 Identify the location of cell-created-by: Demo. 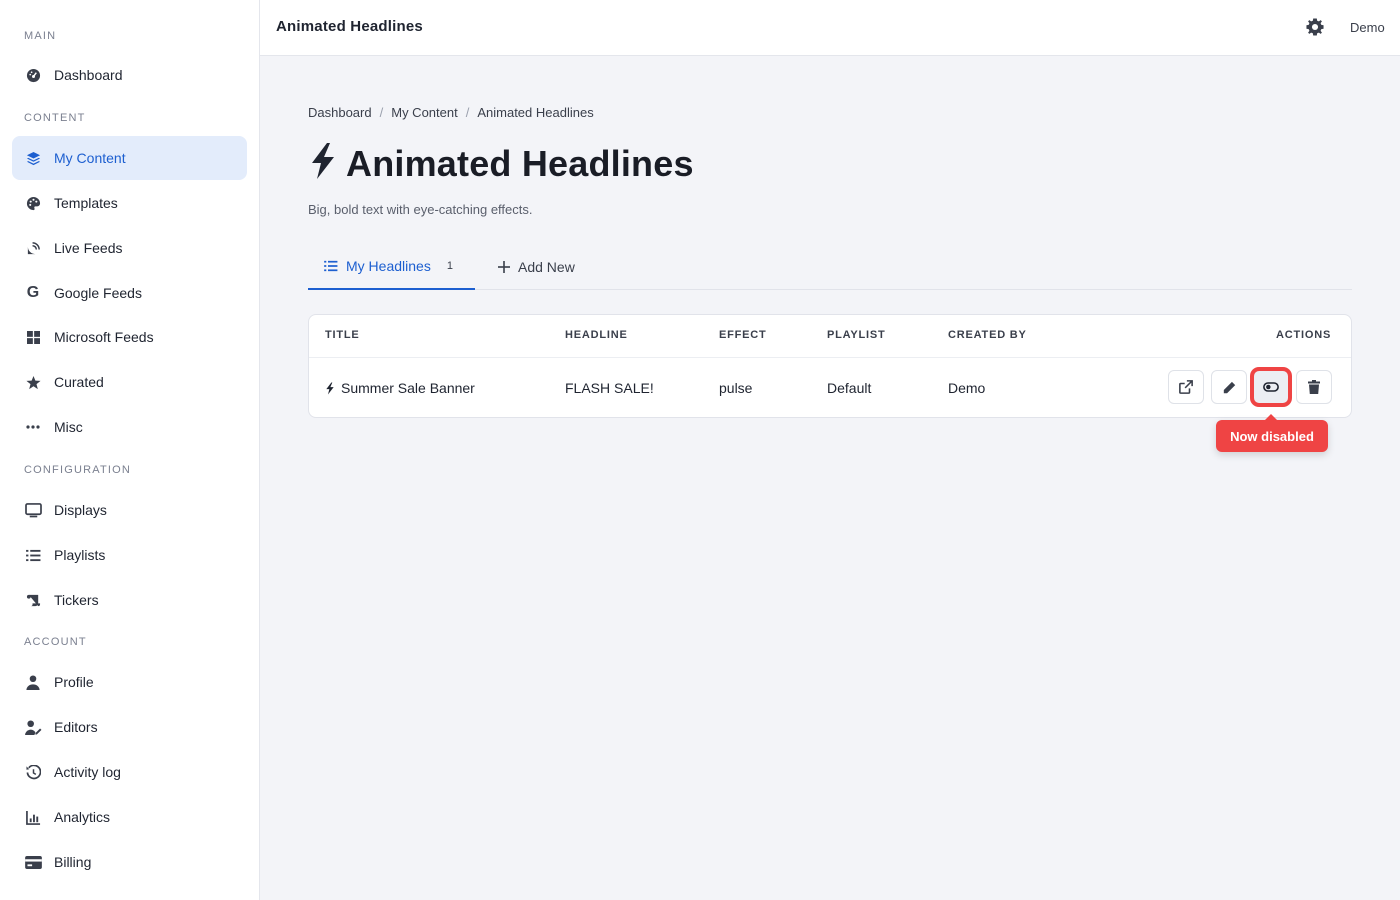
(967, 388).